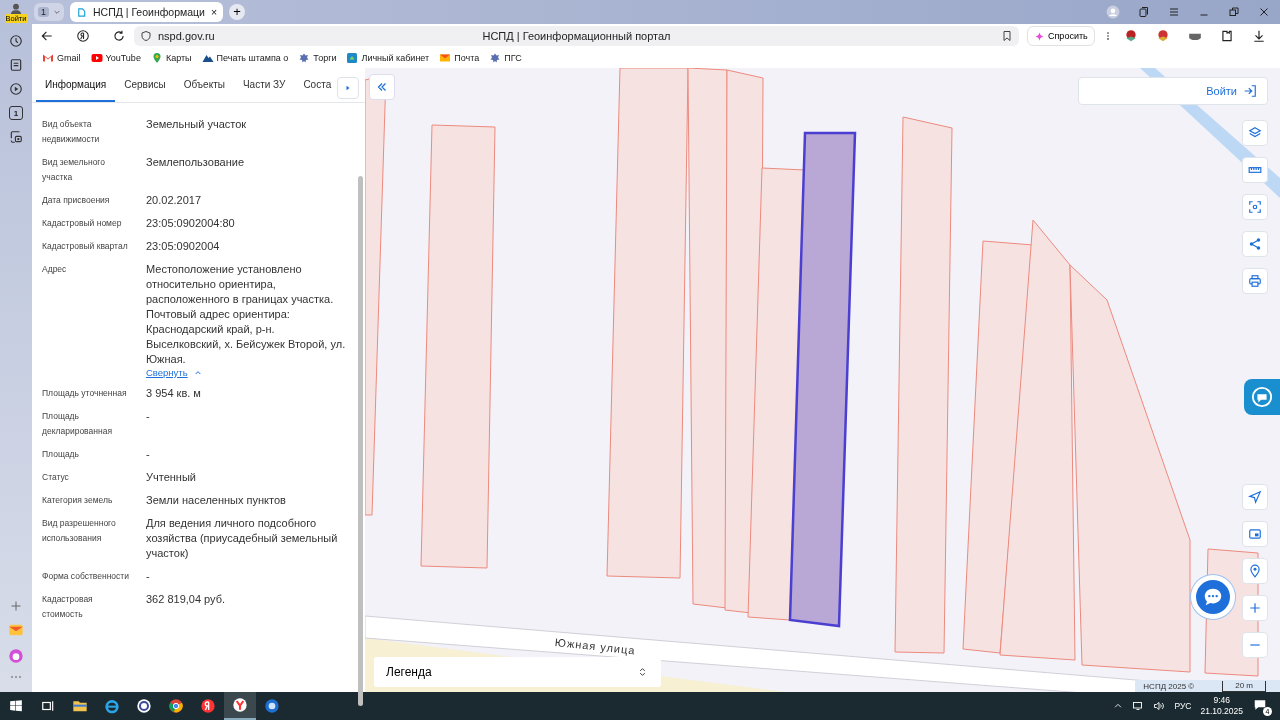 The image size is (1280, 720). What do you see at coordinates (382, 87) in the screenshot?
I see `collapse-panel-button` at bounding box center [382, 87].